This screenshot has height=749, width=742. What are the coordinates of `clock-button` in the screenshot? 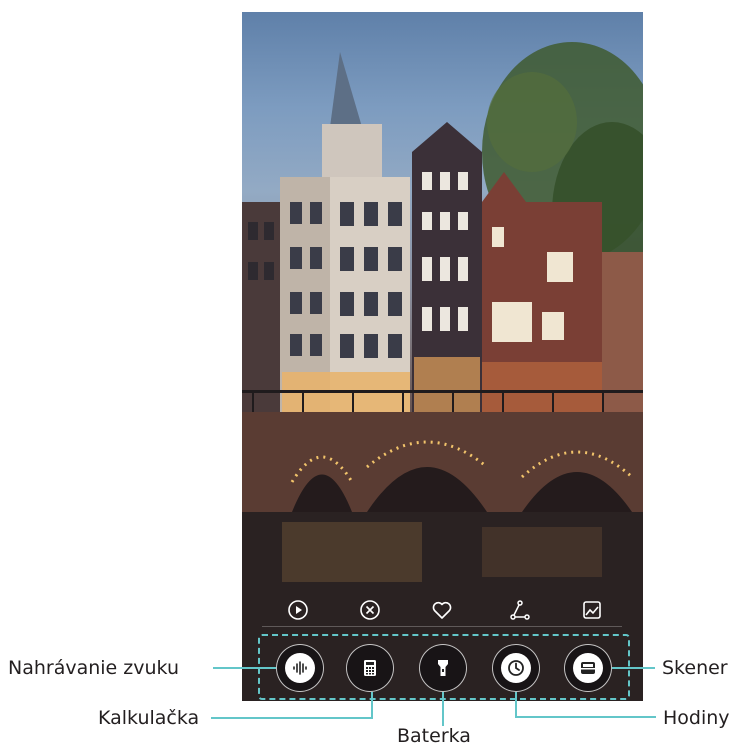 It's located at (516, 668).